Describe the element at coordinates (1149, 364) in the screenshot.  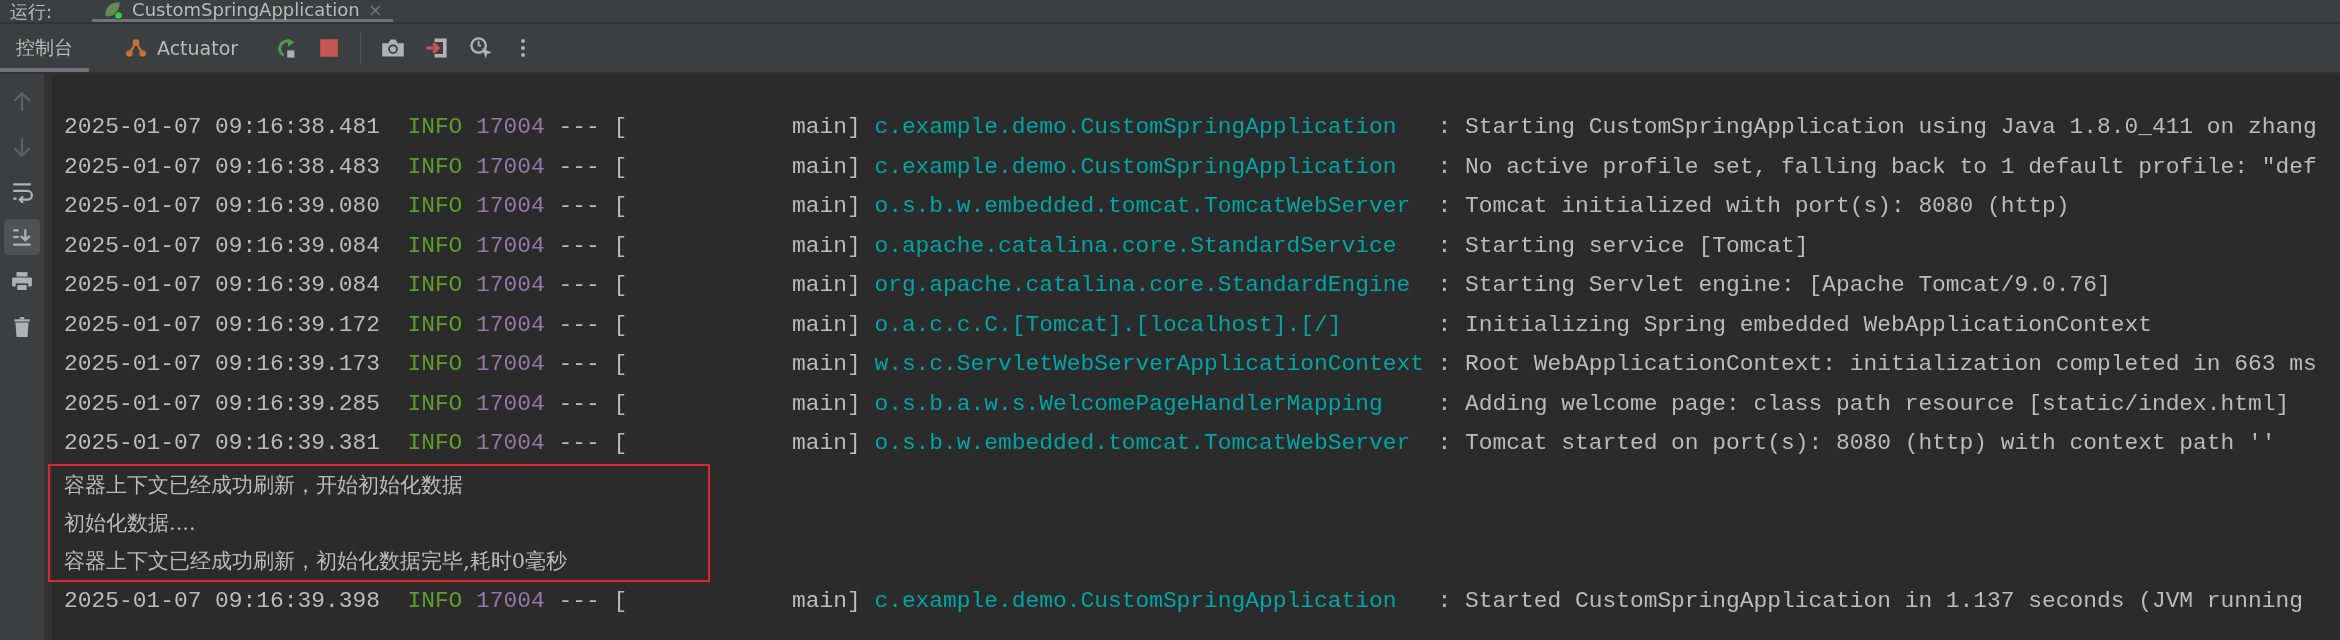
I see `log-logger: w.s.c.ServletWebServerApplicationContext` at that location.